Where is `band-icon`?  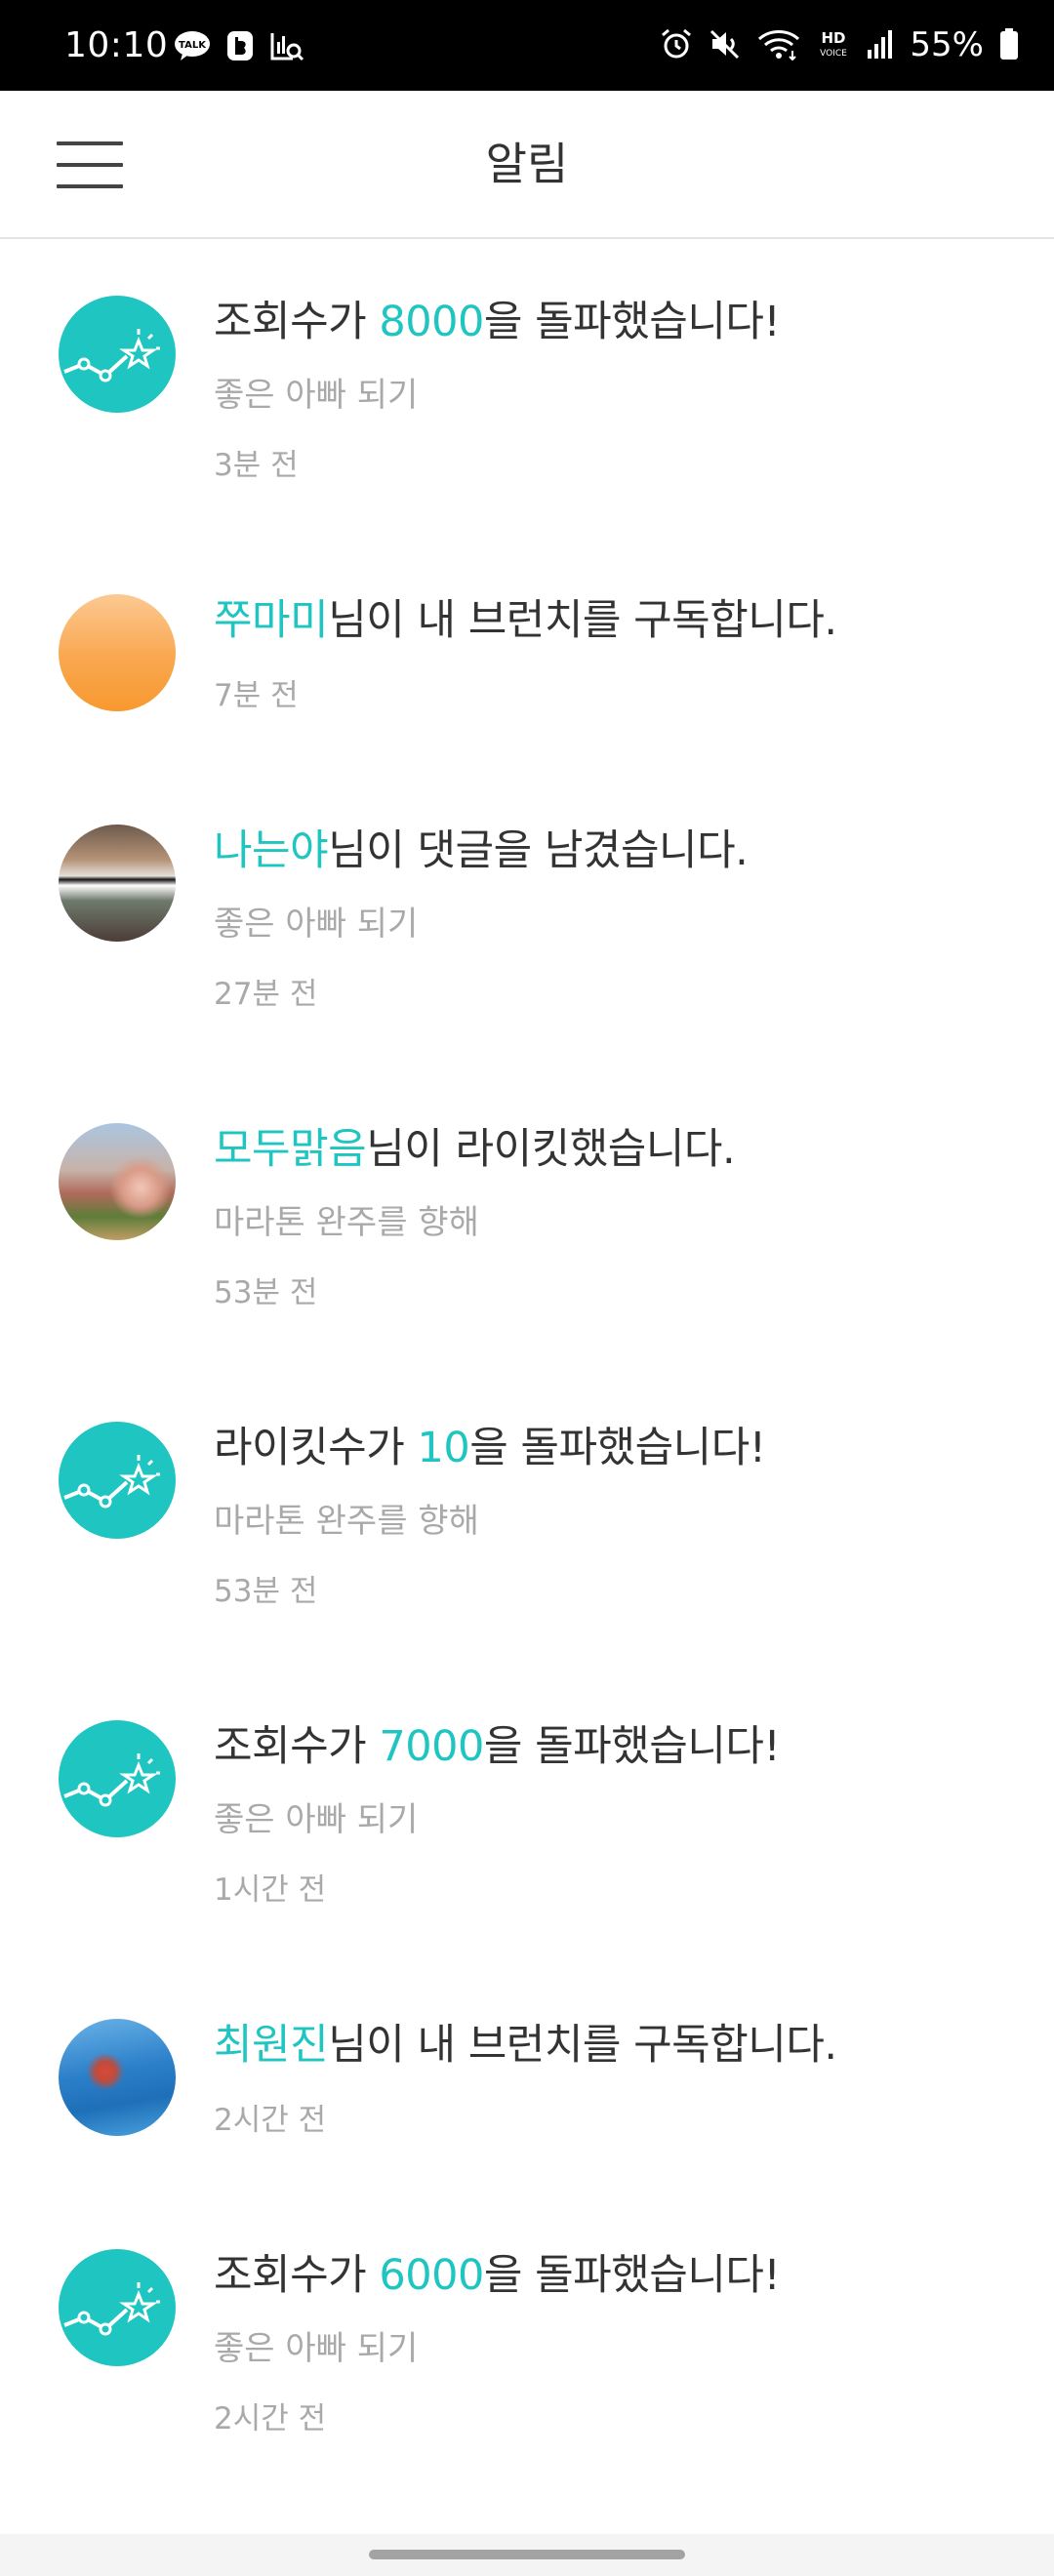 band-icon is located at coordinates (240, 47).